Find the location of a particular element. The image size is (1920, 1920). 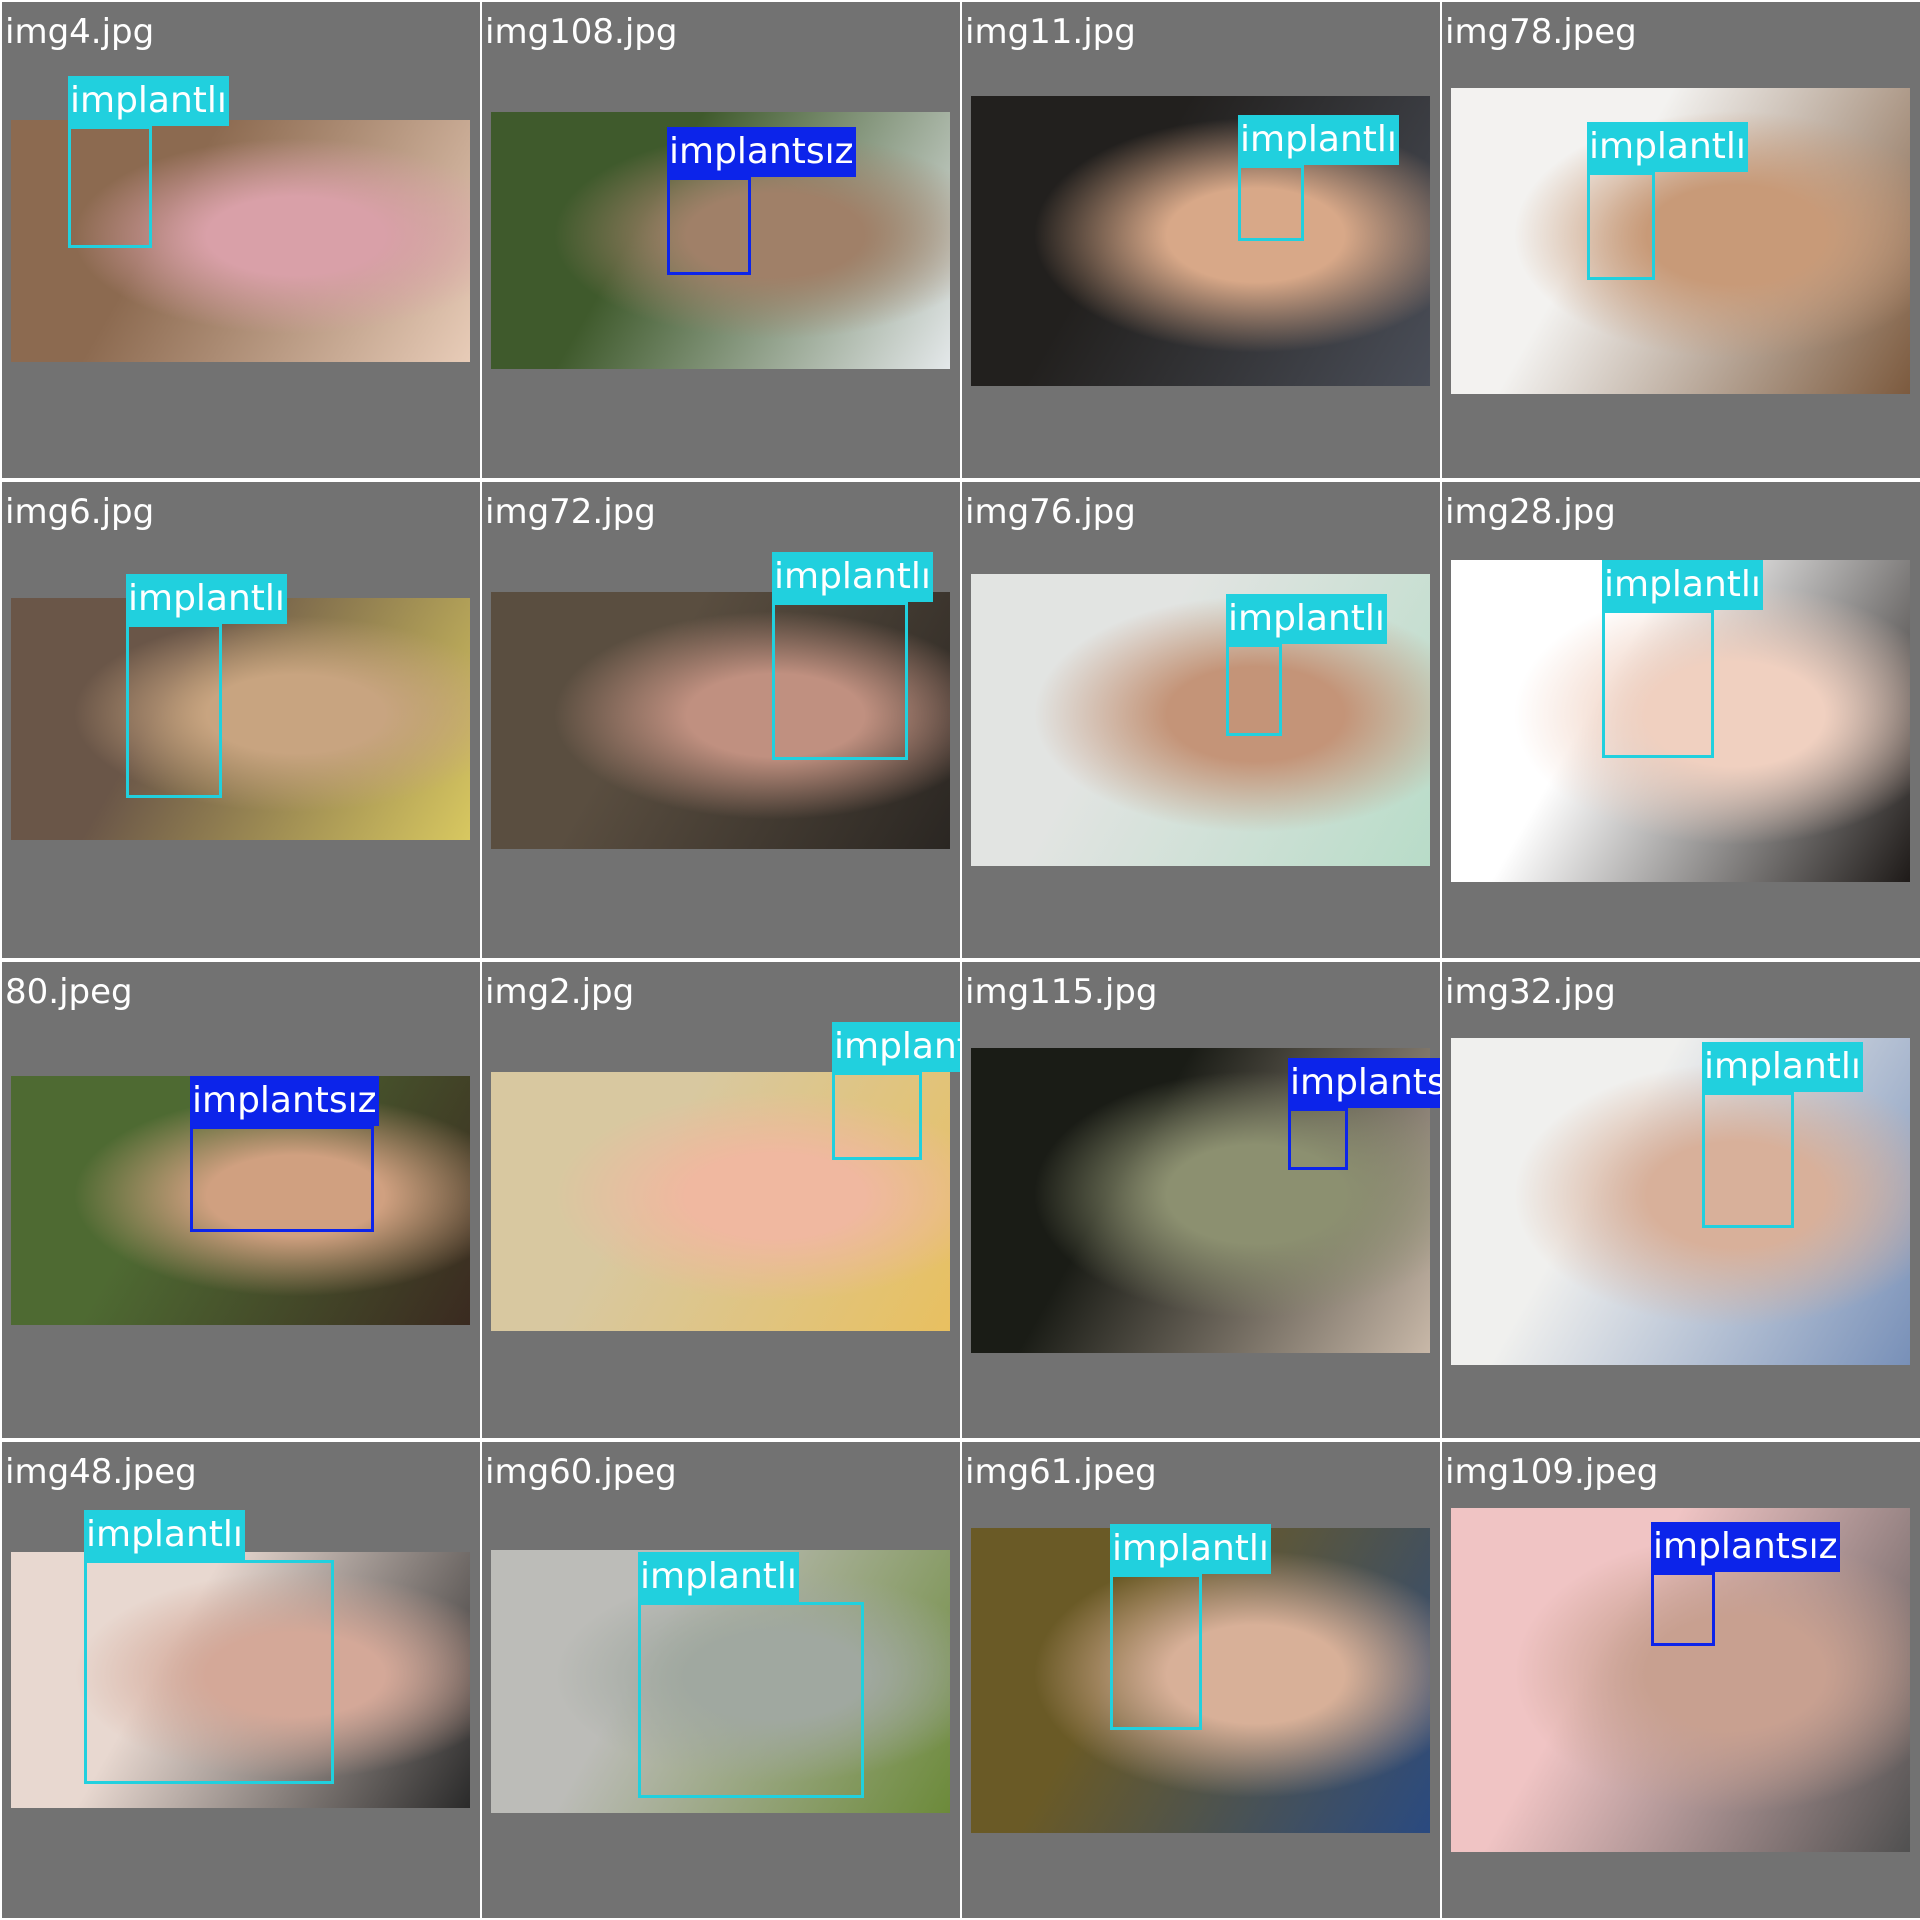

filename: img61.jpeg is located at coordinates (1061, 1472).